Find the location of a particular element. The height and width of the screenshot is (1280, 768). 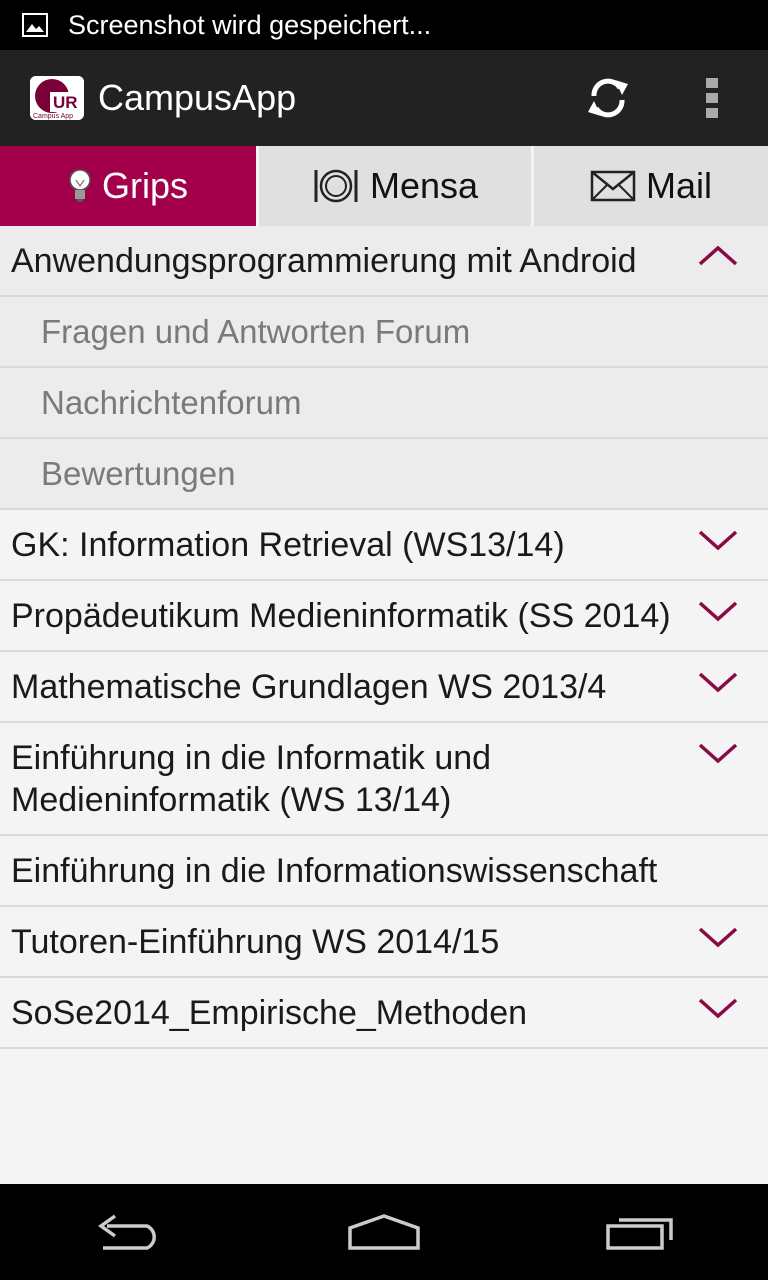

tab-label: Grips is located at coordinates (144, 185).